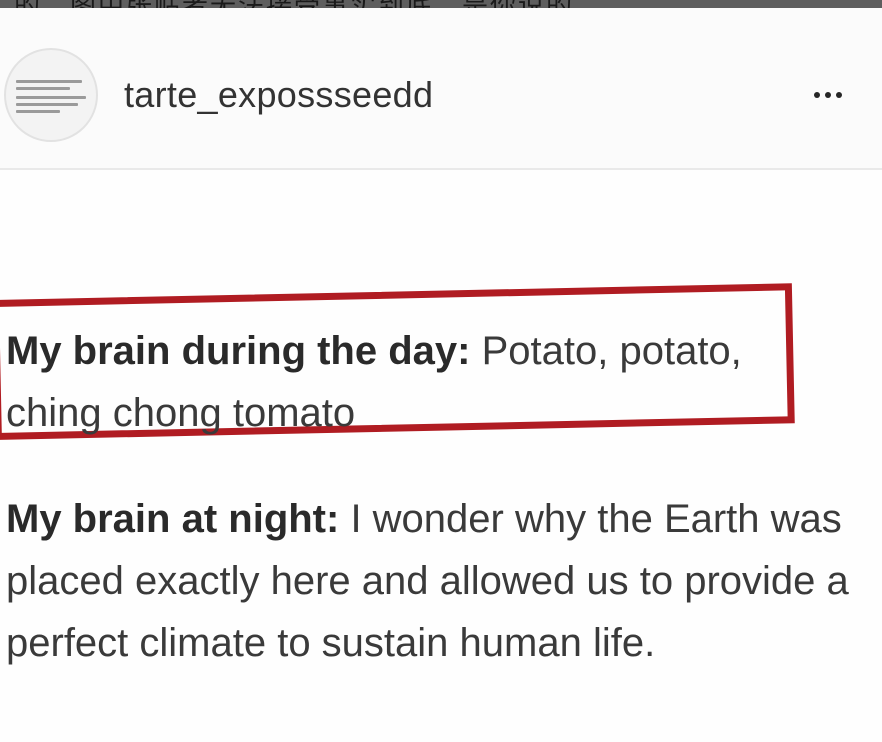  What do you see at coordinates (308, 4) in the screenshot?
I see `cropped-caption-text: 的…图中张贴者无法接受事实到底，是你说的。` at bounding box center [308, 4].